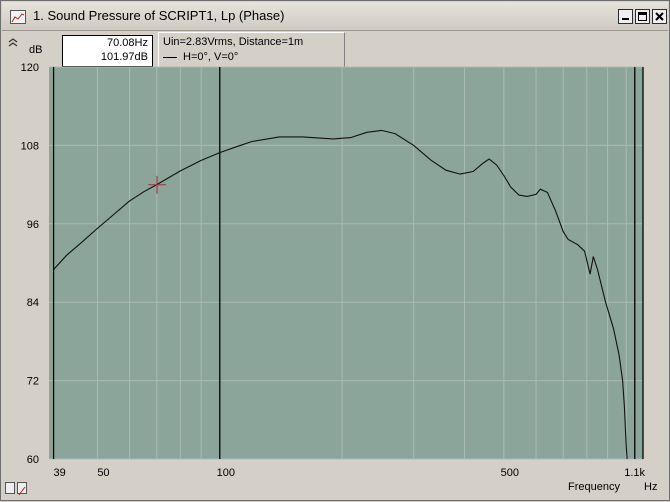  Describe the element at coordinates (59, 473) in the screenshot. I see `x-tick-label: 39` at that location.